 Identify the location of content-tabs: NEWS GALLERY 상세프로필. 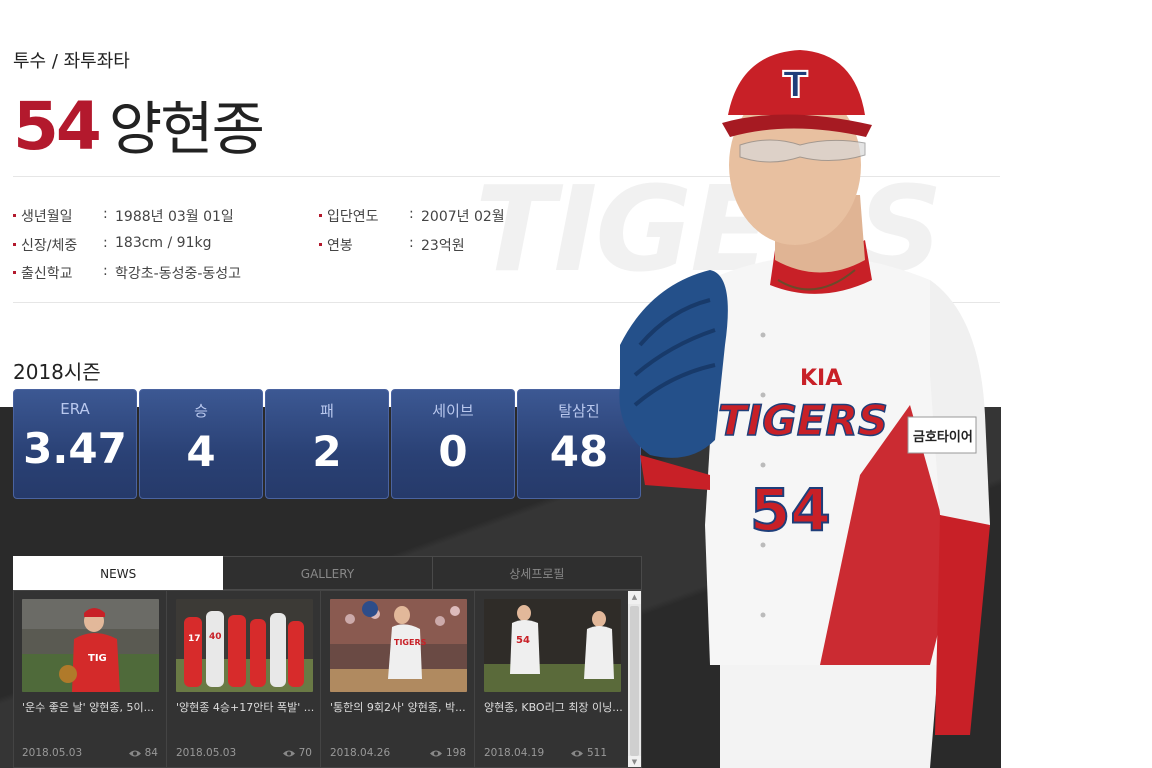
(327, 573).